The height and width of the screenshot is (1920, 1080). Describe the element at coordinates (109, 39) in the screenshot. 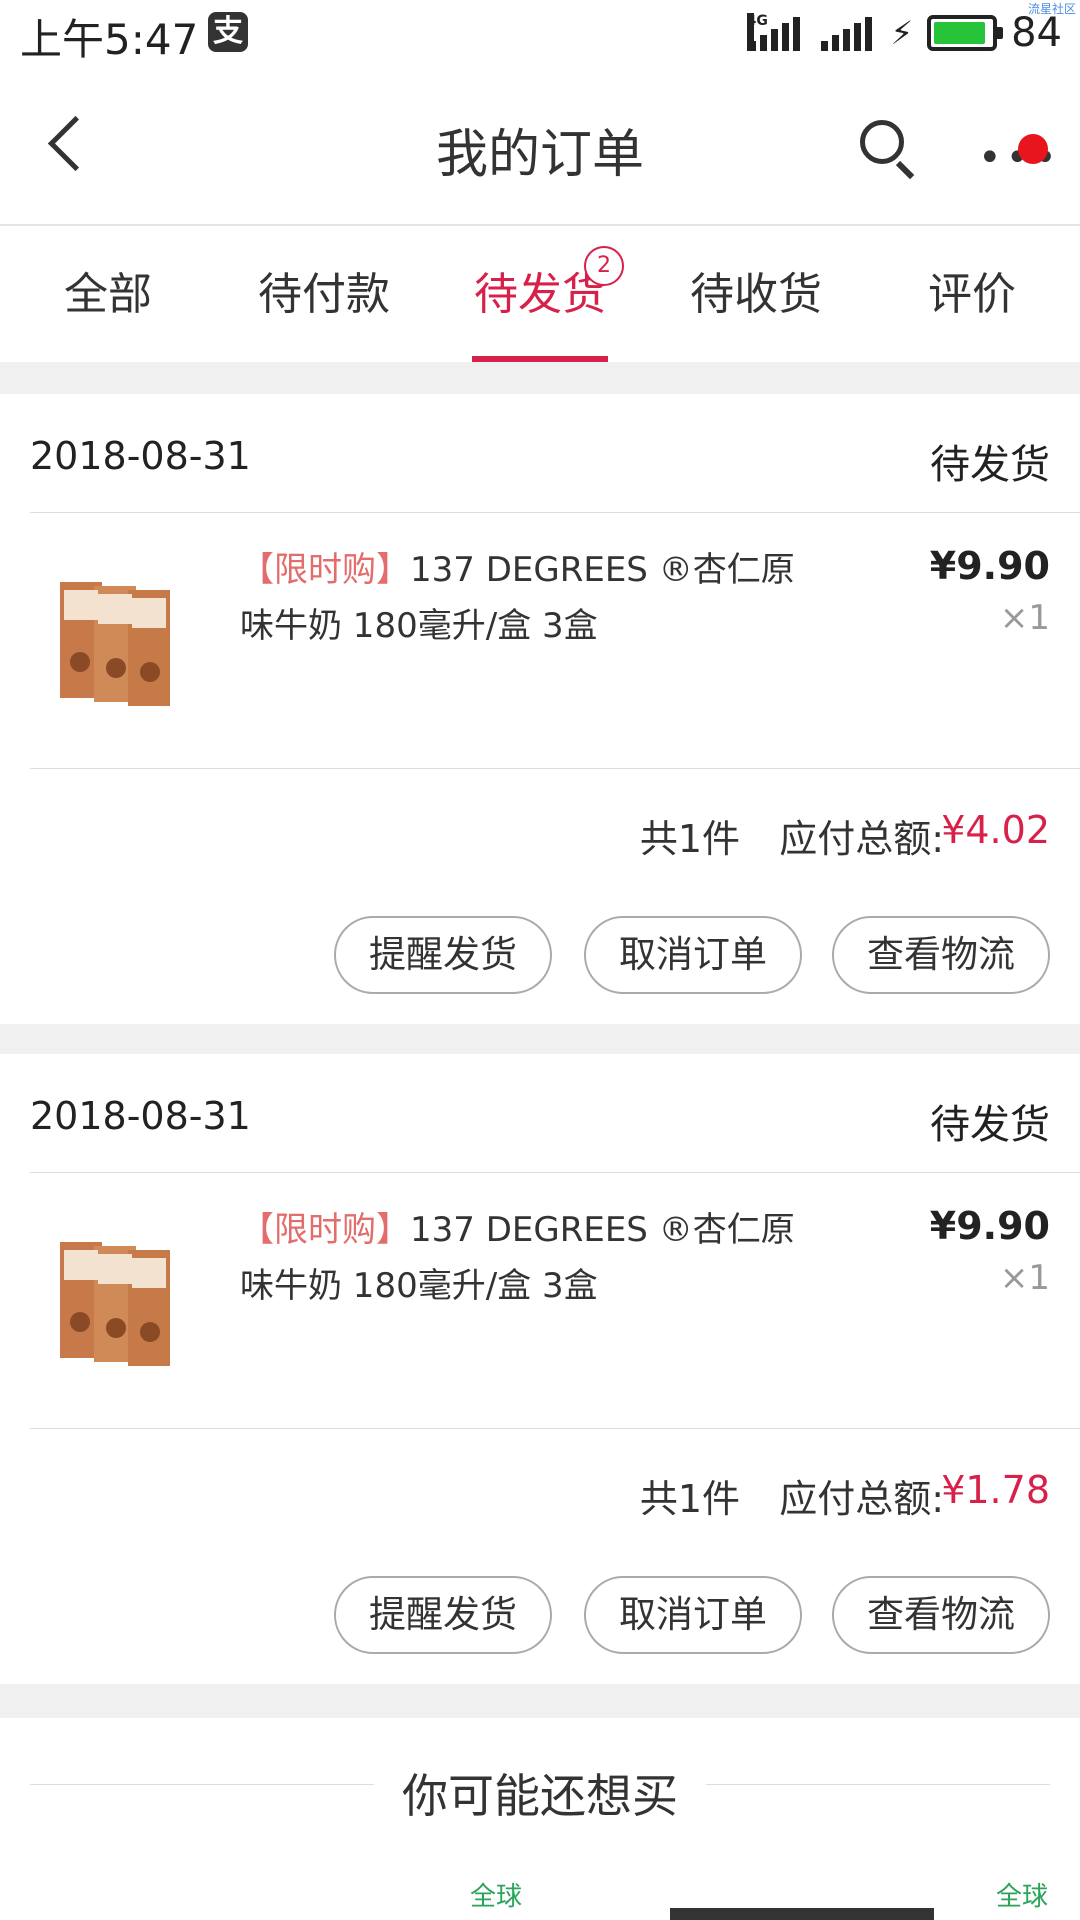

I see `status-time: 上午5:47` at that location.